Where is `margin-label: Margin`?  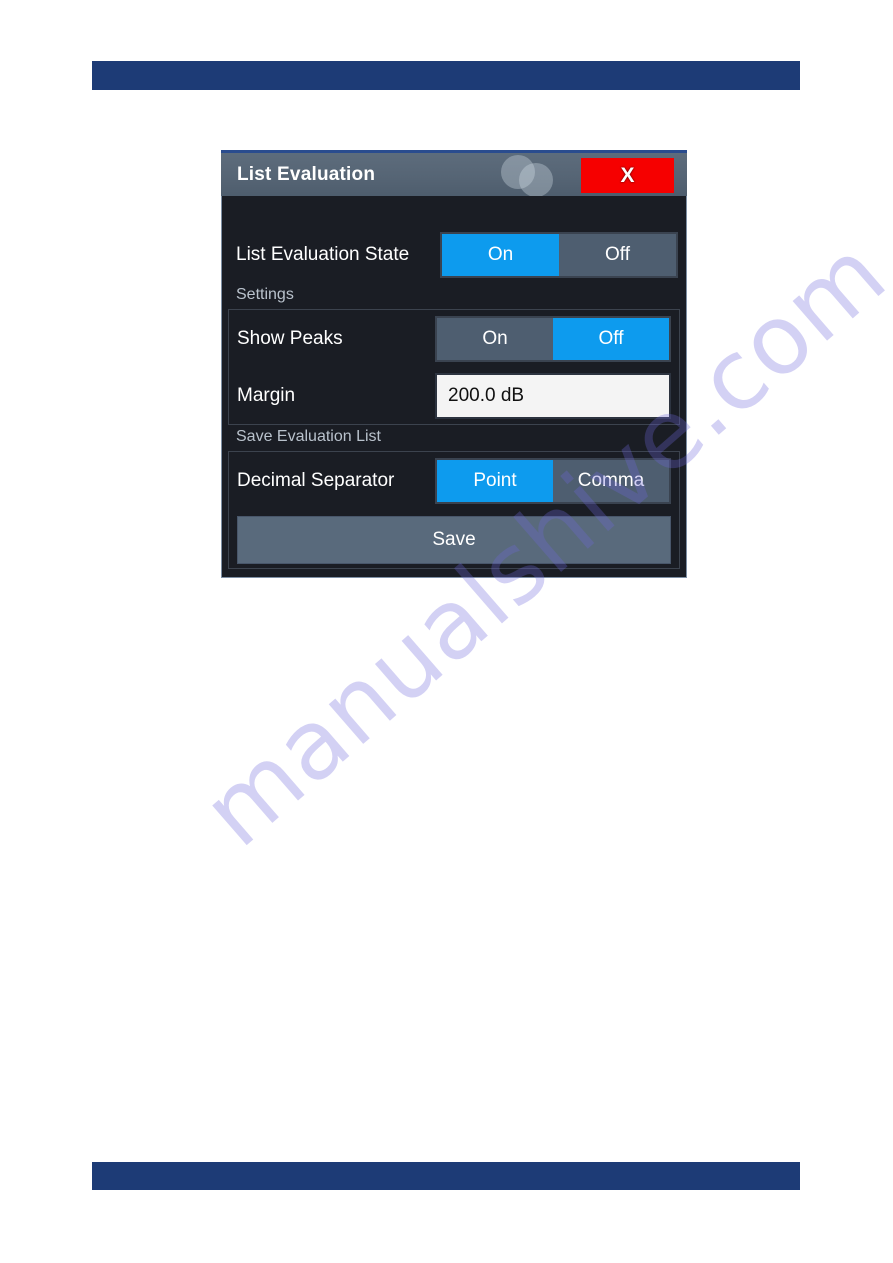
margin-label: Margin is located at coordinates (266, 395).